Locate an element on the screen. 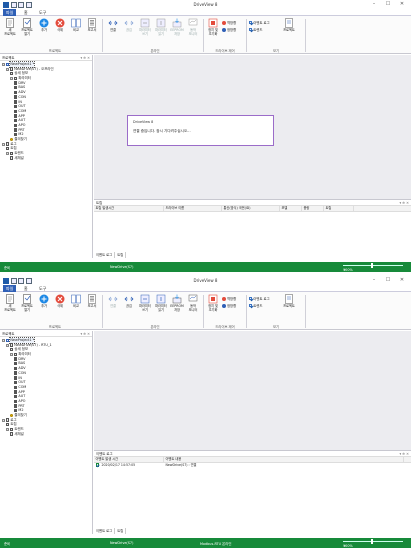 This screenshot has width=411, height=548. group-label-online: 온라인 is located at coordinates (155, 51).